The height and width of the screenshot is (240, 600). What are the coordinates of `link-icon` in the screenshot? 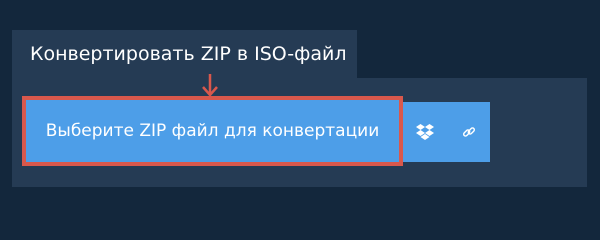 It's located at (468, 132).